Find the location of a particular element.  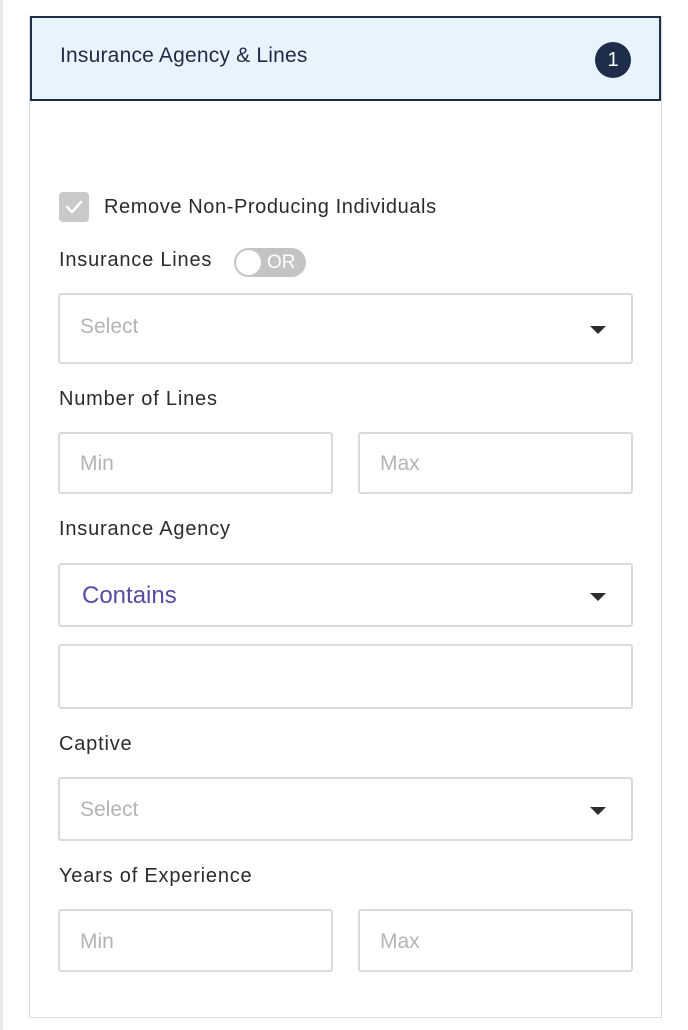

years-of-experience-min-input: Min is located at coordinates (195, 940).